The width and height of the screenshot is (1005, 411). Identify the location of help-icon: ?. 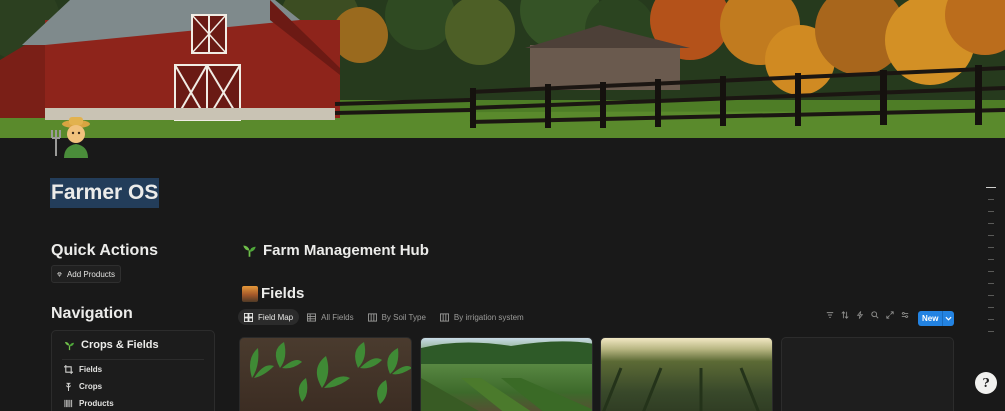
(986, 383).